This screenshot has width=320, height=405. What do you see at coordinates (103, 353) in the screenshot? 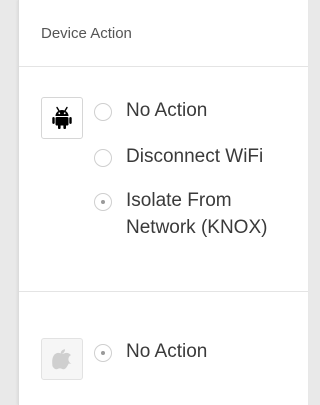
I see `radio-apple-no-action` at bounding box center [103, 353].